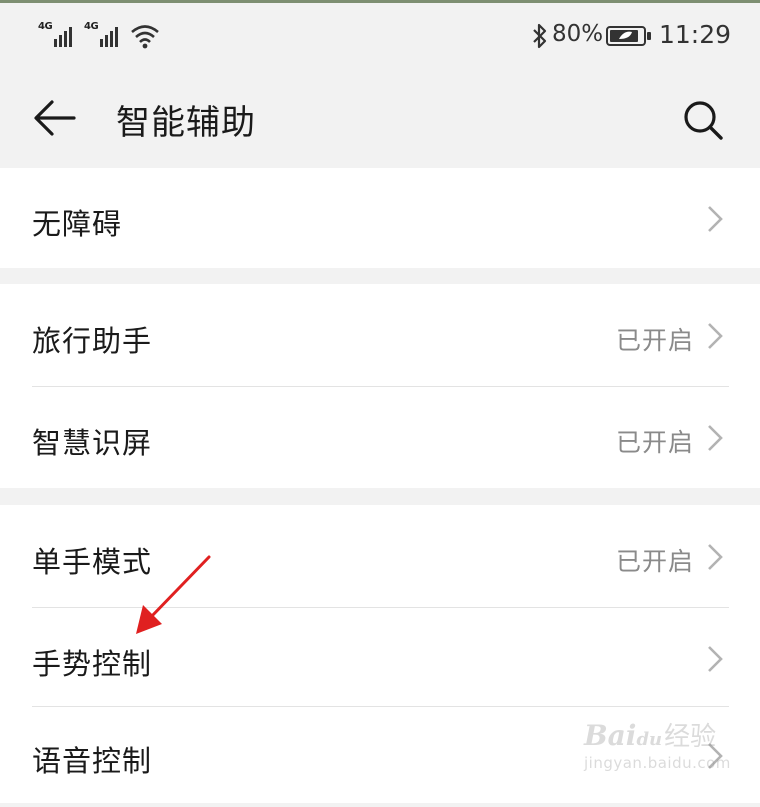  Describe the element at coordinates (92, 562) in the screenshot. I see `item-label: 单手模式` at that location.